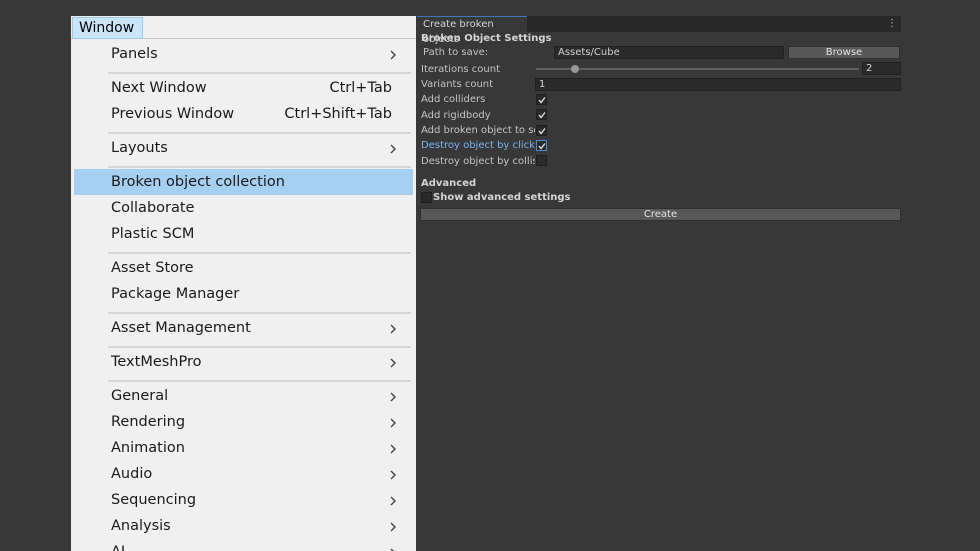 The width and height of the screenshot is (980, 551). What do you see at coordinates (181, 328) in the screenshot?
I see `menu-item-label: Asset Management` at bounding box center [181, 328].